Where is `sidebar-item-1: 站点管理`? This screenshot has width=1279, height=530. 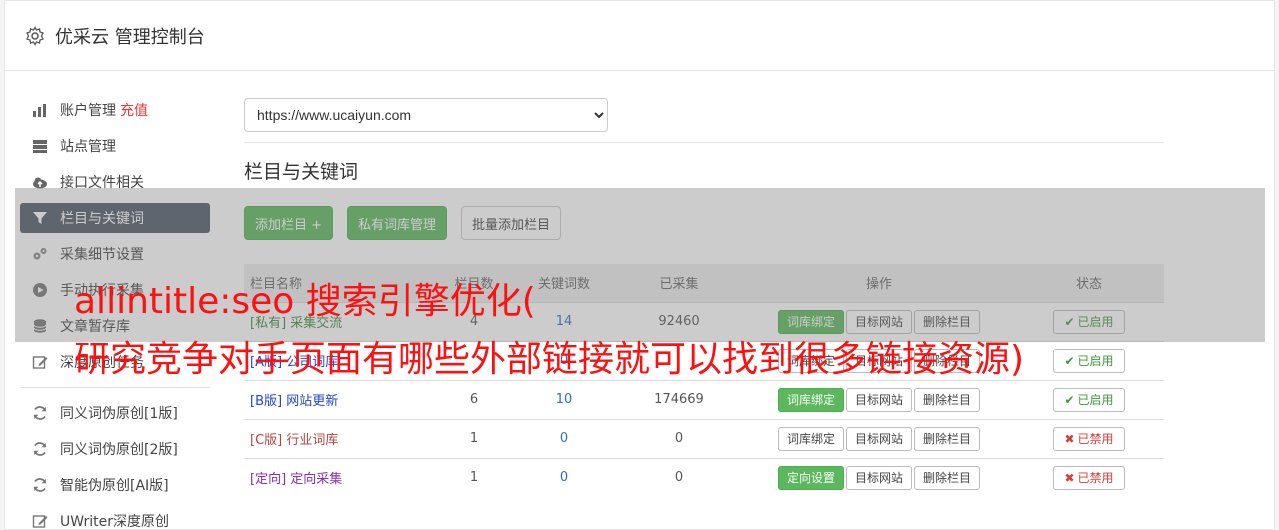
sidebar-item-1: 站点管理 is located at coordinates (115, 146).